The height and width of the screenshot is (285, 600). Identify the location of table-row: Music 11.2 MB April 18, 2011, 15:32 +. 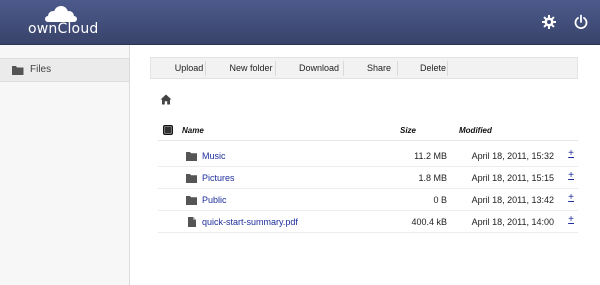
(368, 156).